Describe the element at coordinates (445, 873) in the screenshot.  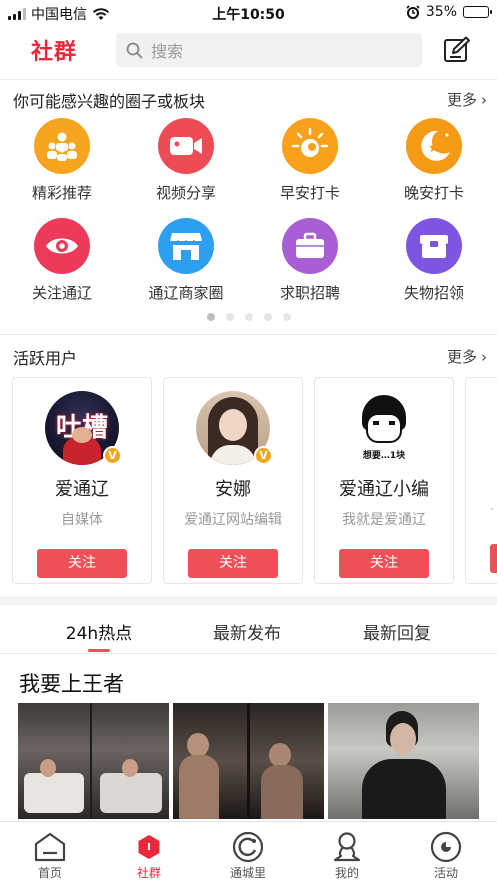
I see `nav-activity-label: 活动` at that location.